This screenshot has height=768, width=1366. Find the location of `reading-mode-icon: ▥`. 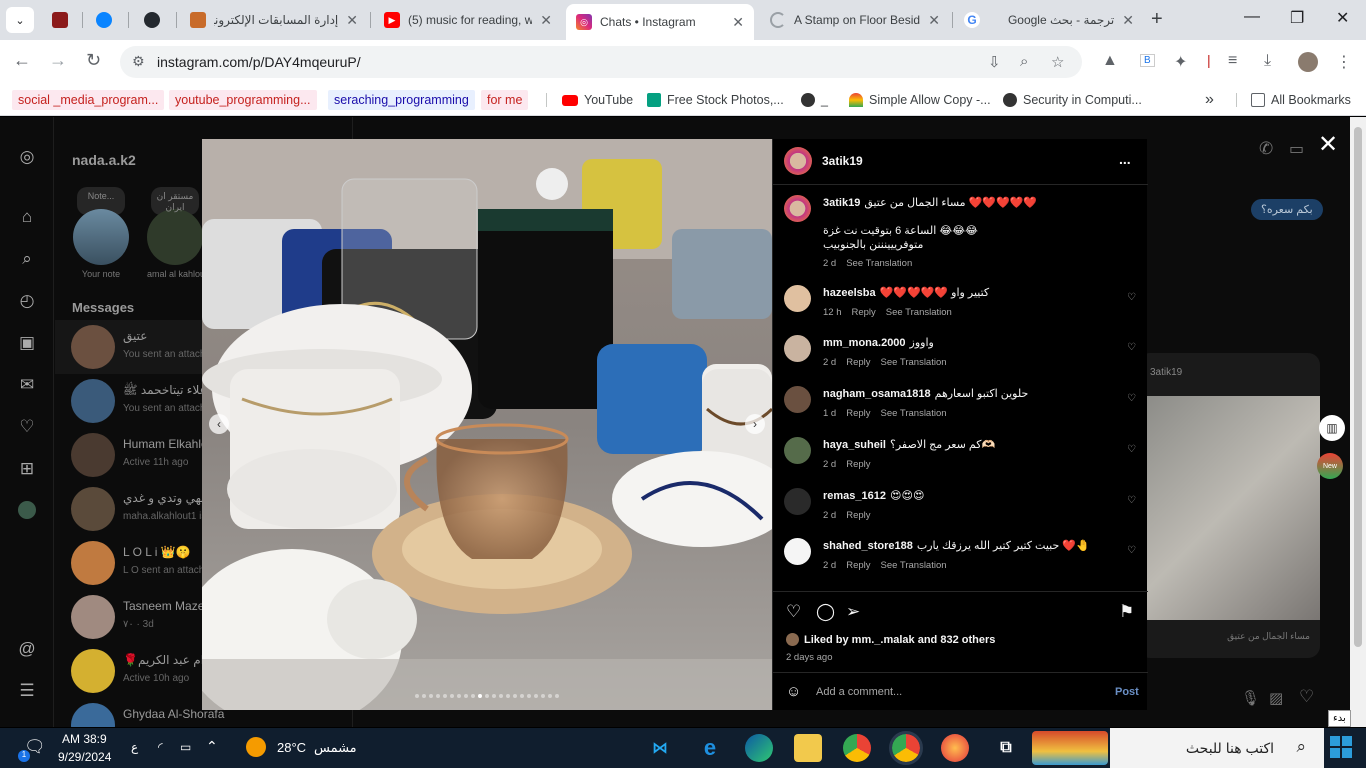

reading-mode-icon: ▥ is located at coordinates (1332, 428).